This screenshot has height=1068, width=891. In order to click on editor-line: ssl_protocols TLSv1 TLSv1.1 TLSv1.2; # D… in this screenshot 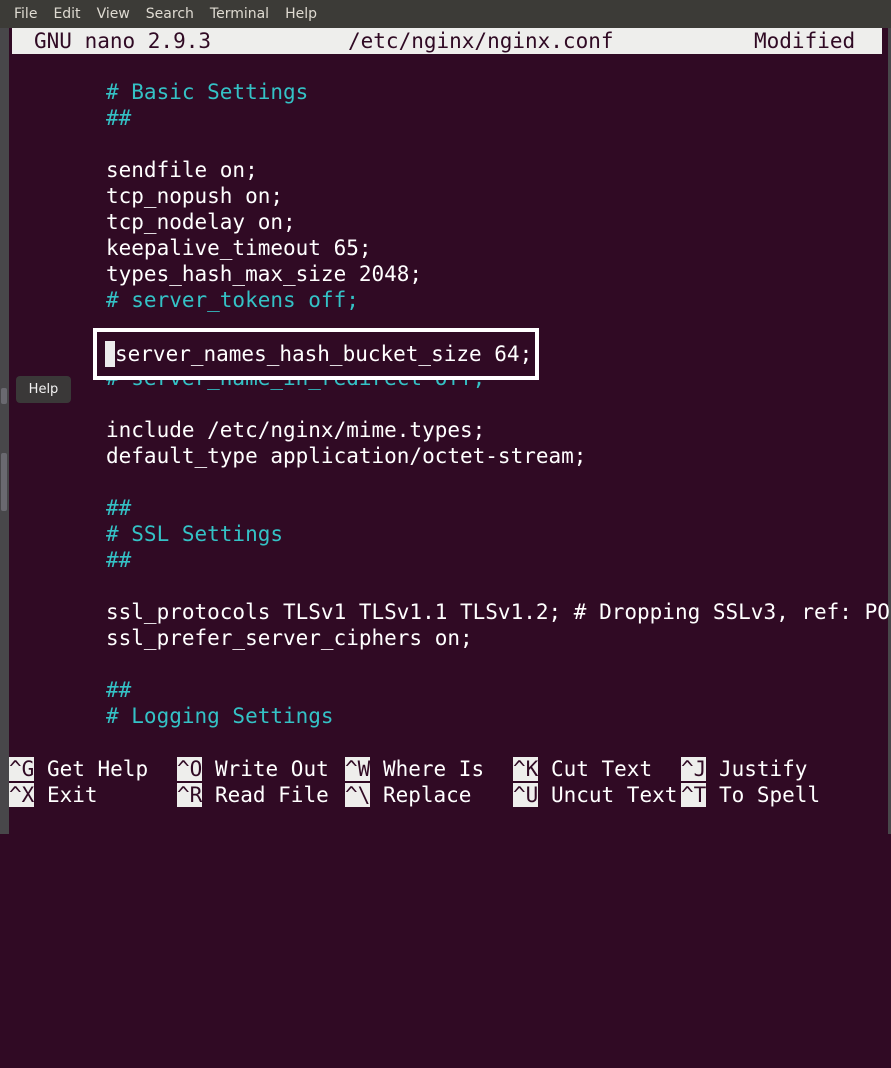, I will do `click(498, 612)`.